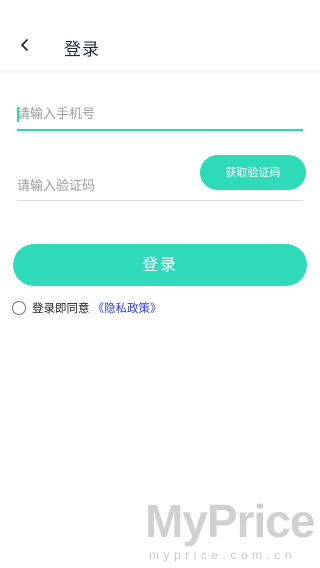 This screenshot has width=320, height=568. Describe the element at coordinates (82, 50) in the screenshot. I see `page-title: 登录` at that location.